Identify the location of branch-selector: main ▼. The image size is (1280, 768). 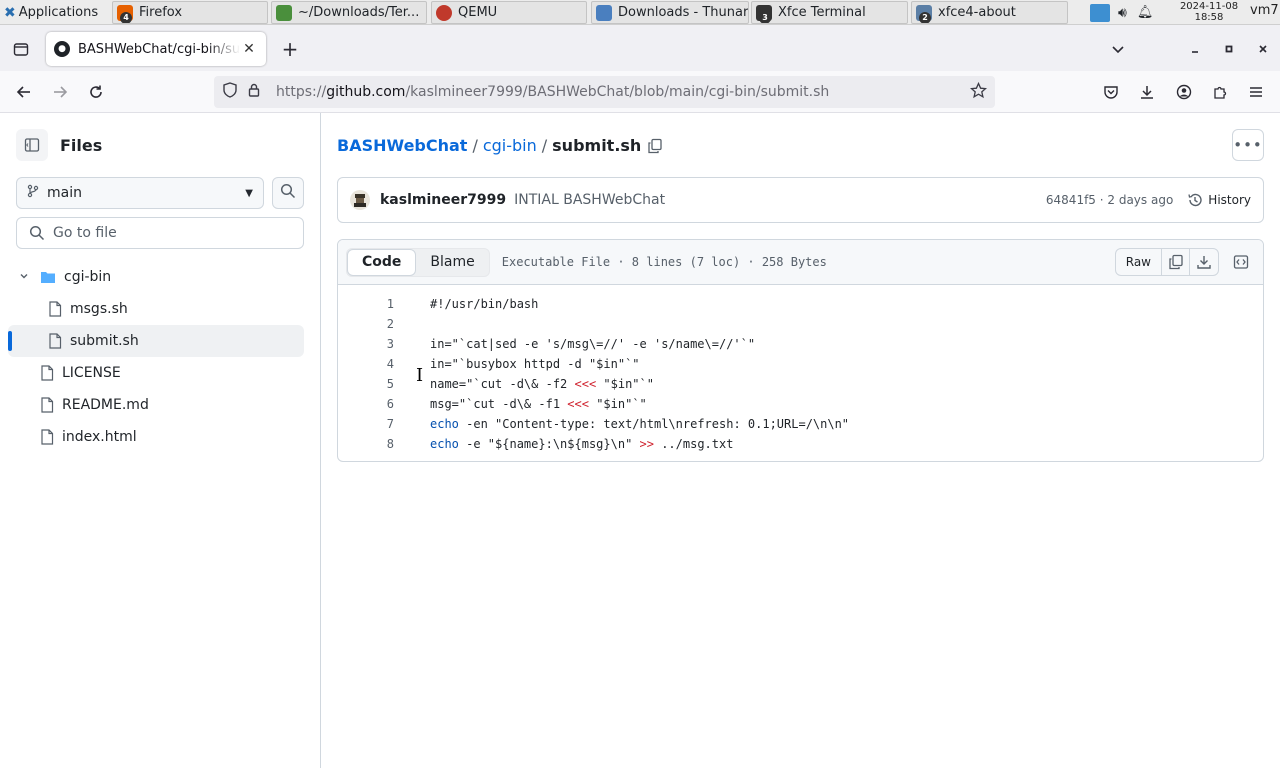
(140, 193).